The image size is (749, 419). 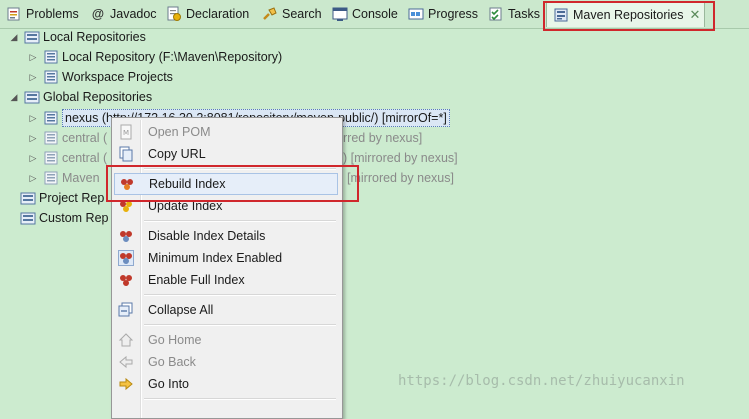 What do you see at coordinates (72, 198) in the screenshot?
I see `tree-node-label: Project Rep` at bounding box center [72, 198].